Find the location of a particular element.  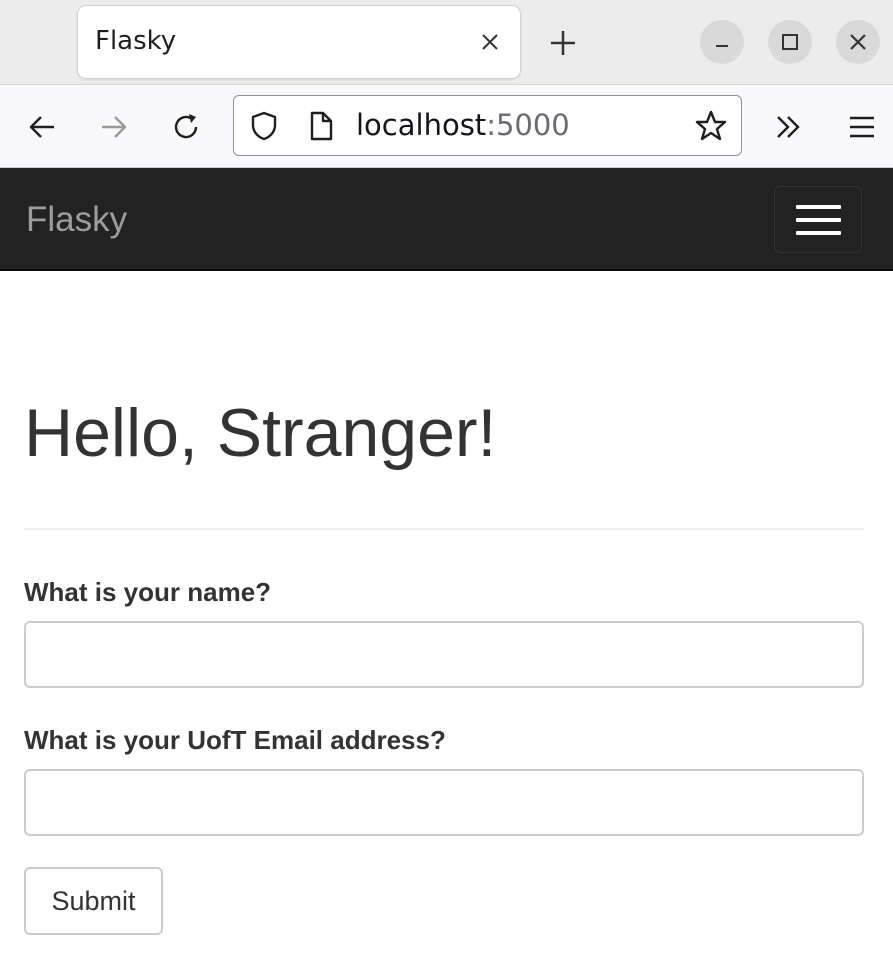

url-bar: localhost:5000 is located at coordinates (487, 125).